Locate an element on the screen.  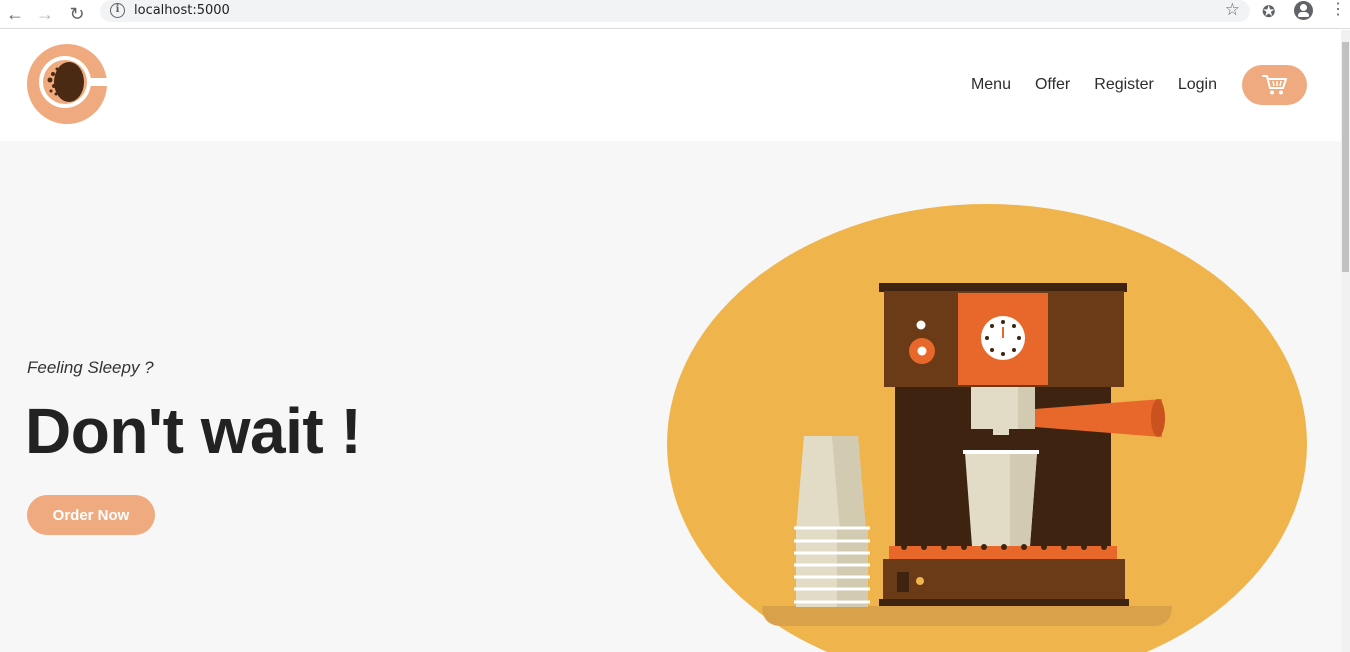
main-nav: Menu Offer Register Login is located at coordinates (1094, 85).